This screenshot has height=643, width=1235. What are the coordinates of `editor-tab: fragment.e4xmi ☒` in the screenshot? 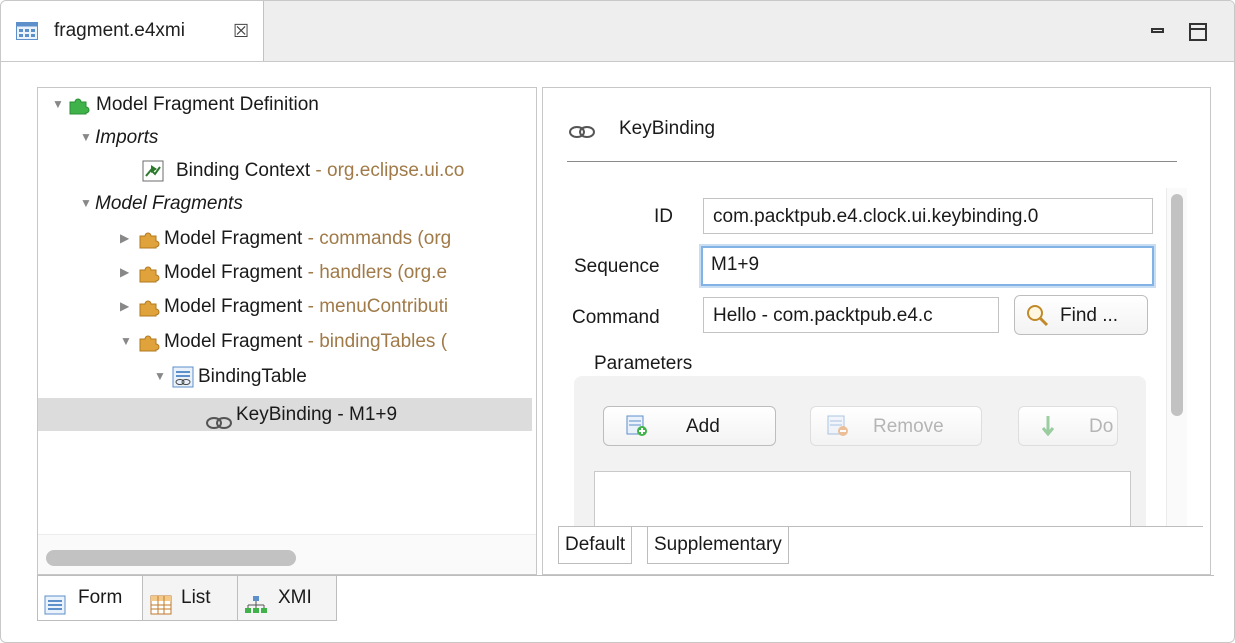 It's located at (132, 31).